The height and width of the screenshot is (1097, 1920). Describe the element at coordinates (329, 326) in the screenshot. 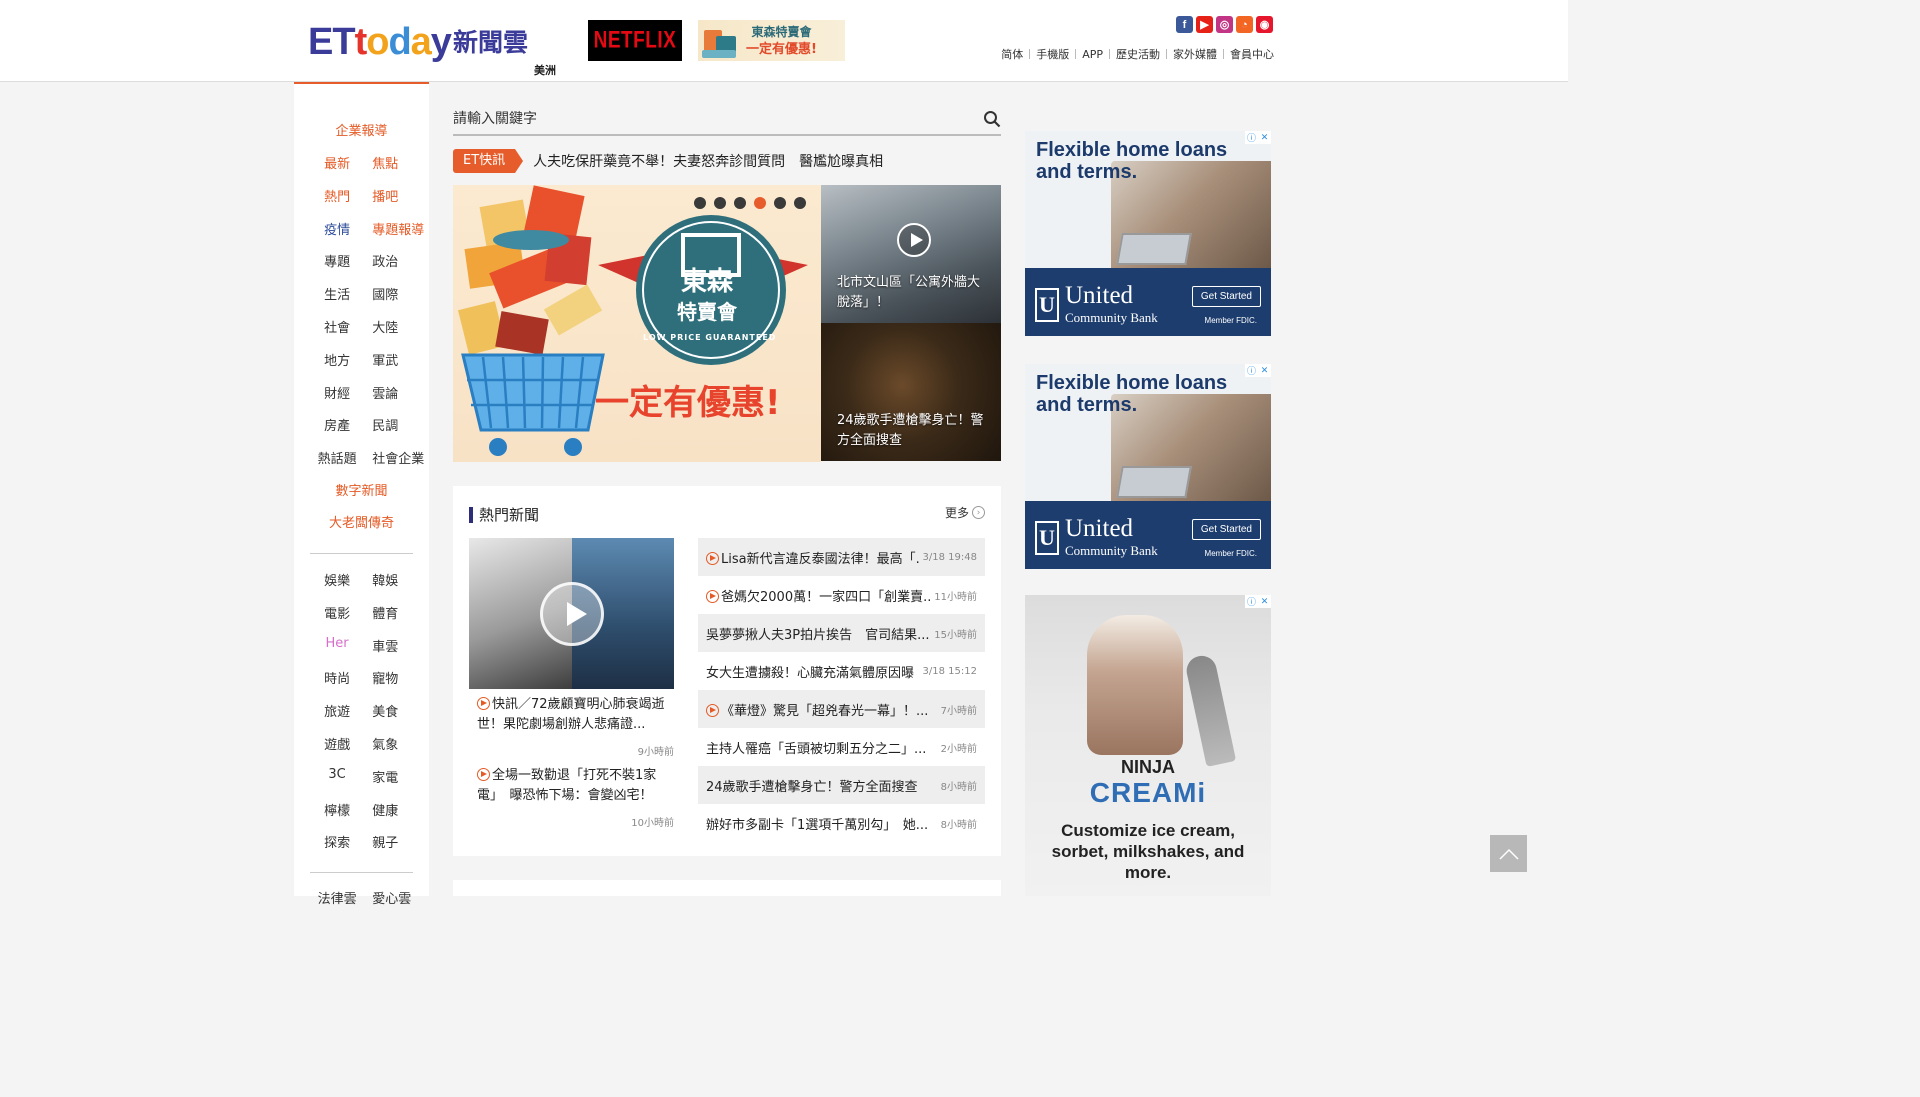

I see `nav-item: 社會` at that location.